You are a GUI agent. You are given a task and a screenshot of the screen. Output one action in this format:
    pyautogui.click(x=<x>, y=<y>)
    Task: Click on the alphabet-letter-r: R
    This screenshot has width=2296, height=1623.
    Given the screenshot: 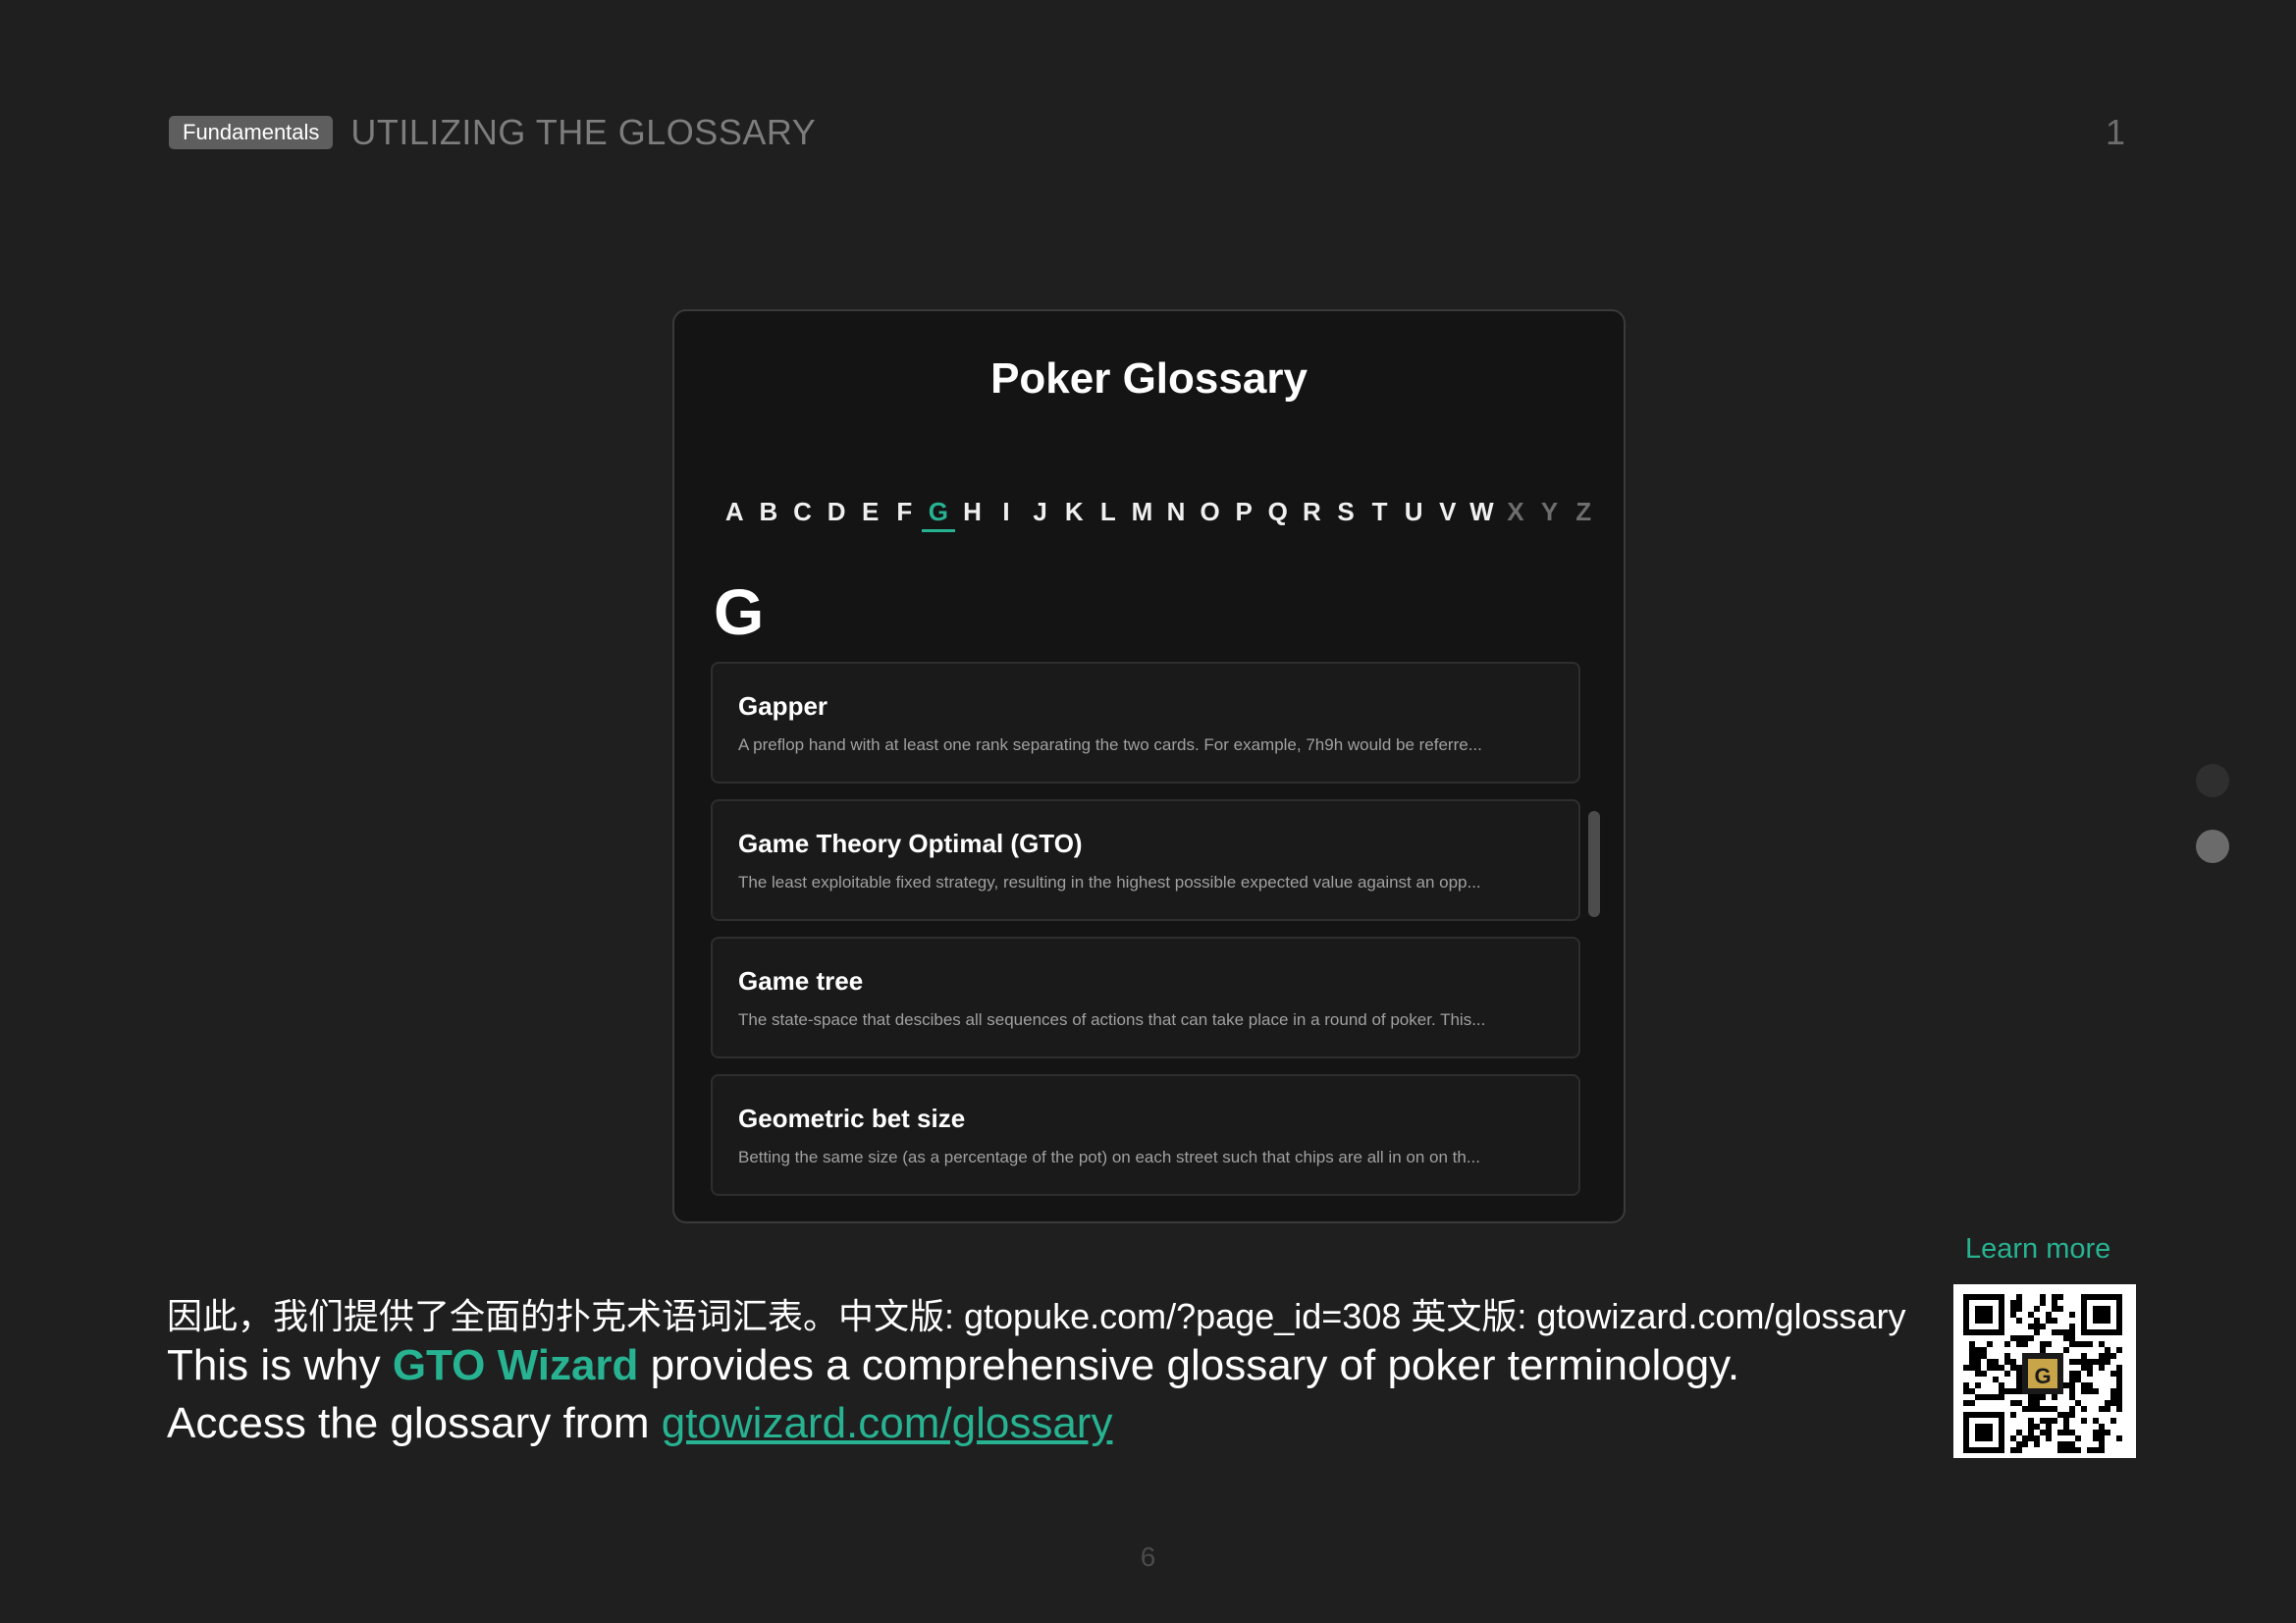 What is the action you would take?
    pyautogui.click(x=1312, y=512)
    